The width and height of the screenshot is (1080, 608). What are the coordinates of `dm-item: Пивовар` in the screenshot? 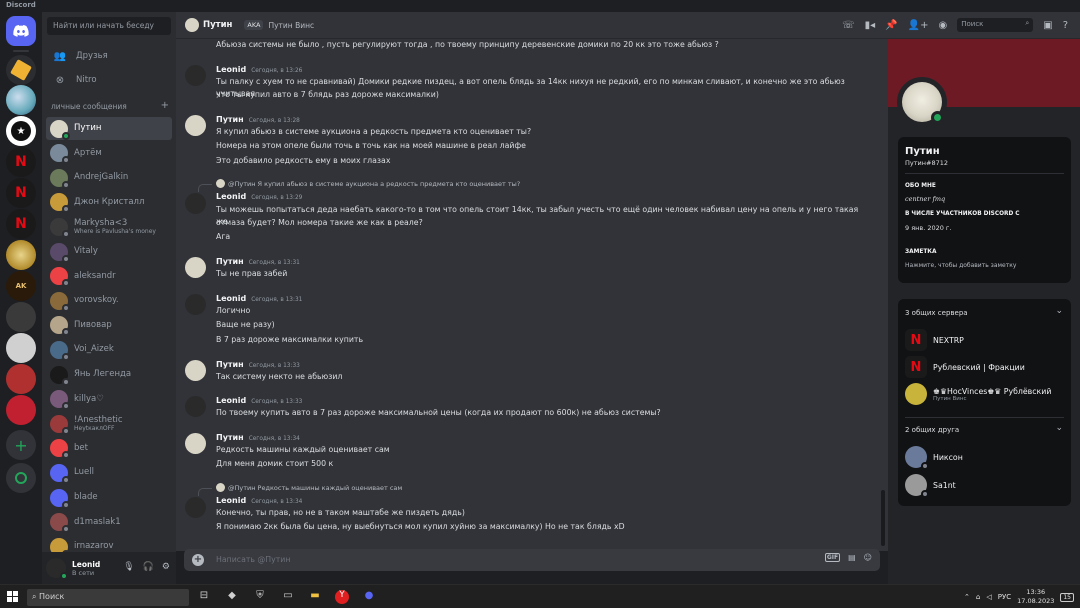 It's located at (109, 325).